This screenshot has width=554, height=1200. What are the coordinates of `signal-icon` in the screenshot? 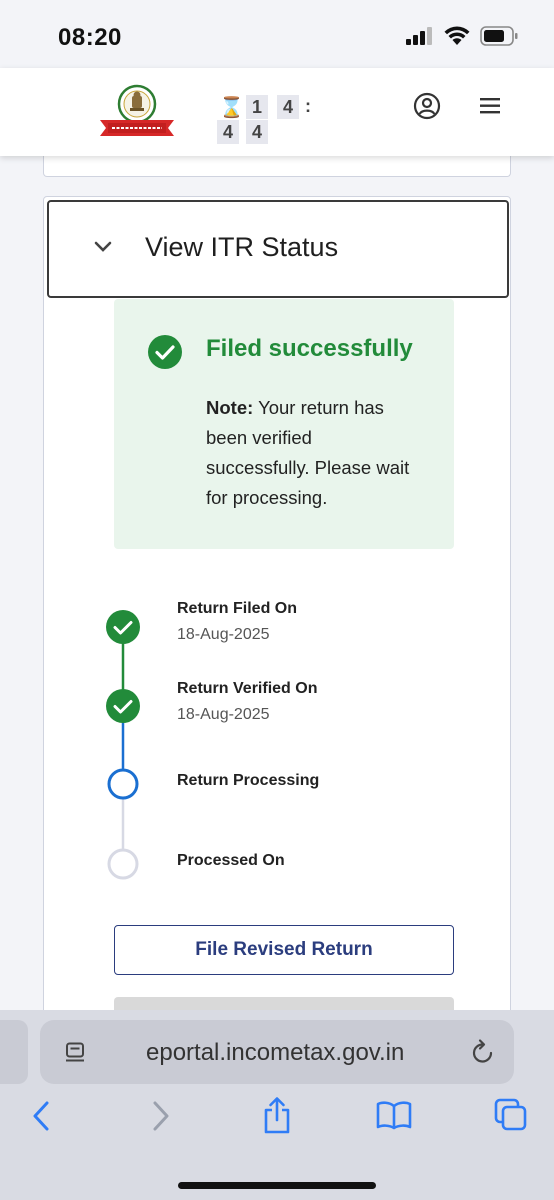 It's located at (419, 36).